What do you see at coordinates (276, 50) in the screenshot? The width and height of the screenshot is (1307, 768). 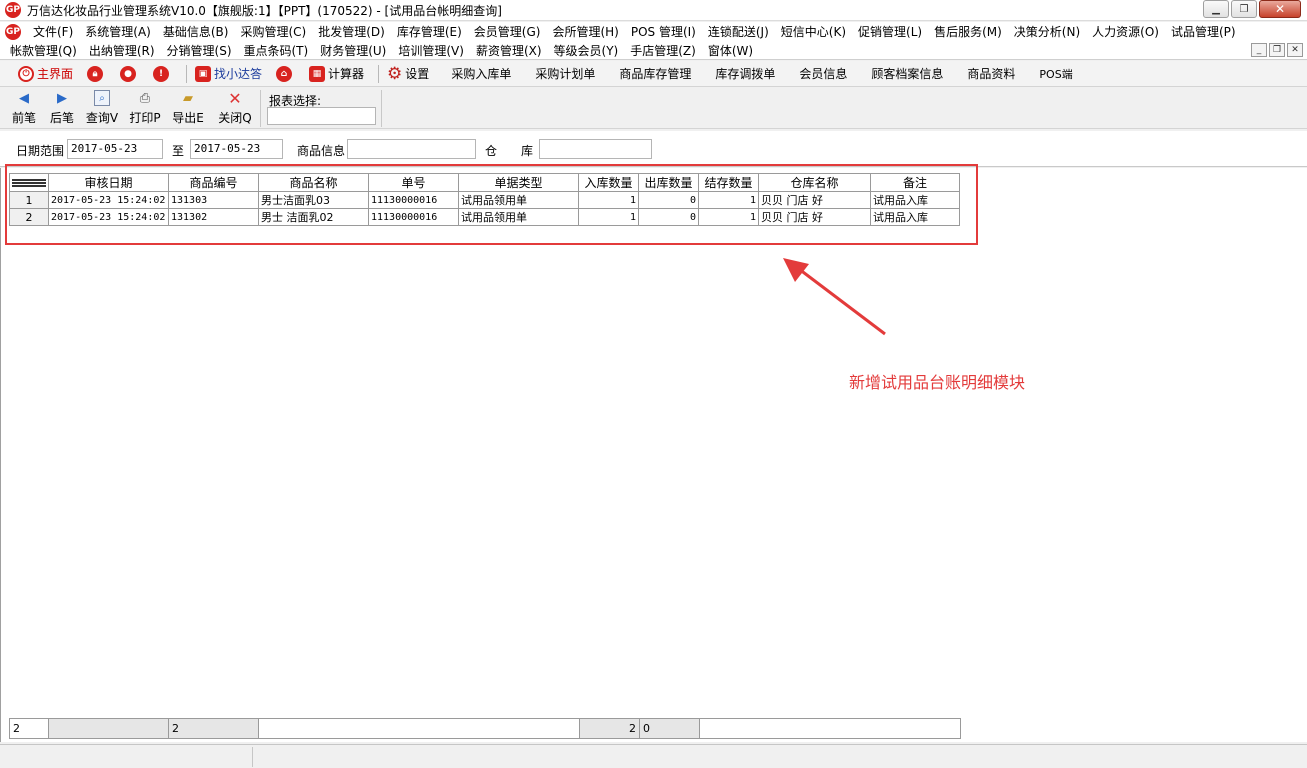 I see `menu-barcode: 重点条码(T)` at bounding box center [276, 50].